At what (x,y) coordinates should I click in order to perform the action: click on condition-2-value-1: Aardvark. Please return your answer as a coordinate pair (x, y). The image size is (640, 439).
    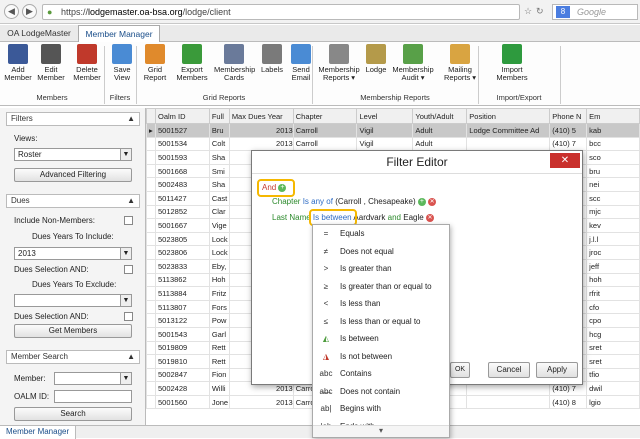
    Looking at the image, I should click on (369, 217).